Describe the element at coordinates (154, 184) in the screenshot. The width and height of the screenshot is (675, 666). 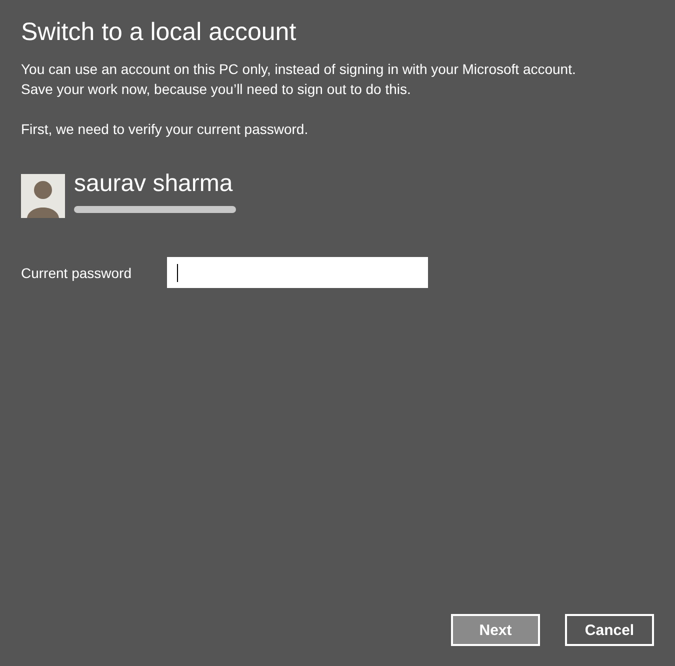
I see `account-name: saurav sharma` at that location.